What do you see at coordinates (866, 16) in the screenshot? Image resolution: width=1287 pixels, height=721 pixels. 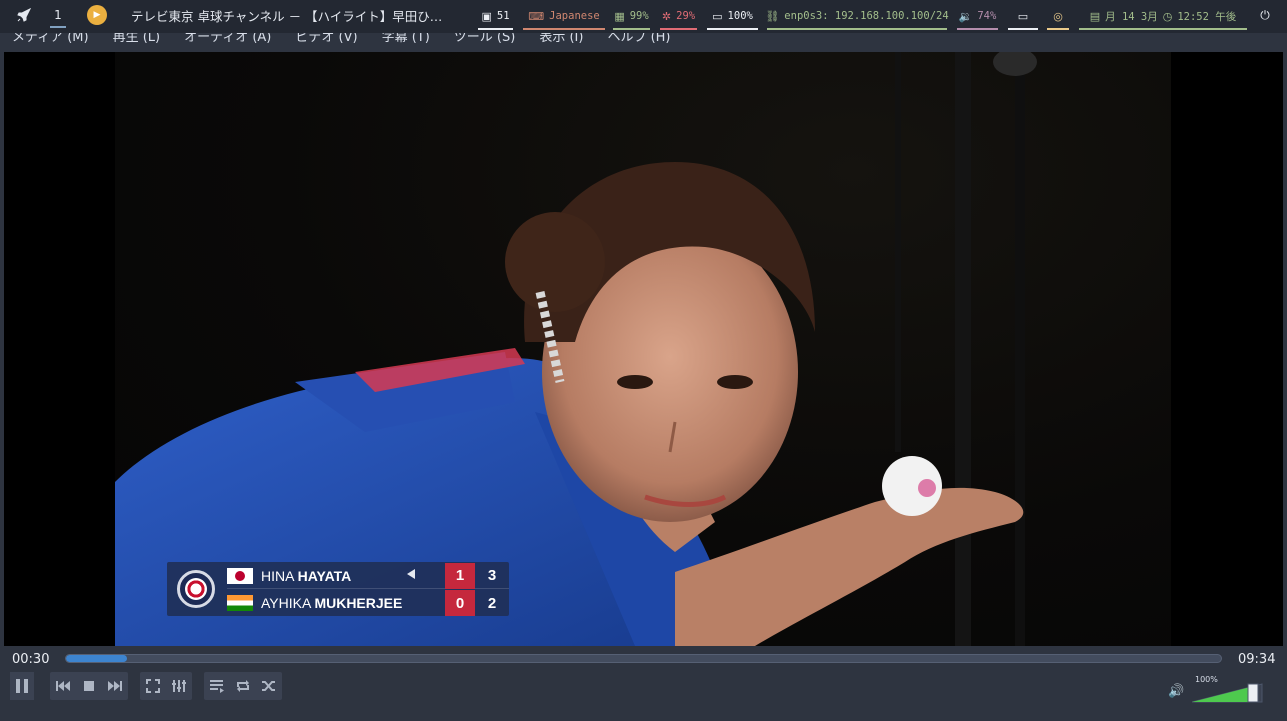 I see `status-module-text: enp0s3: 192.168.100.100/24` at bounding box center [866, 16].